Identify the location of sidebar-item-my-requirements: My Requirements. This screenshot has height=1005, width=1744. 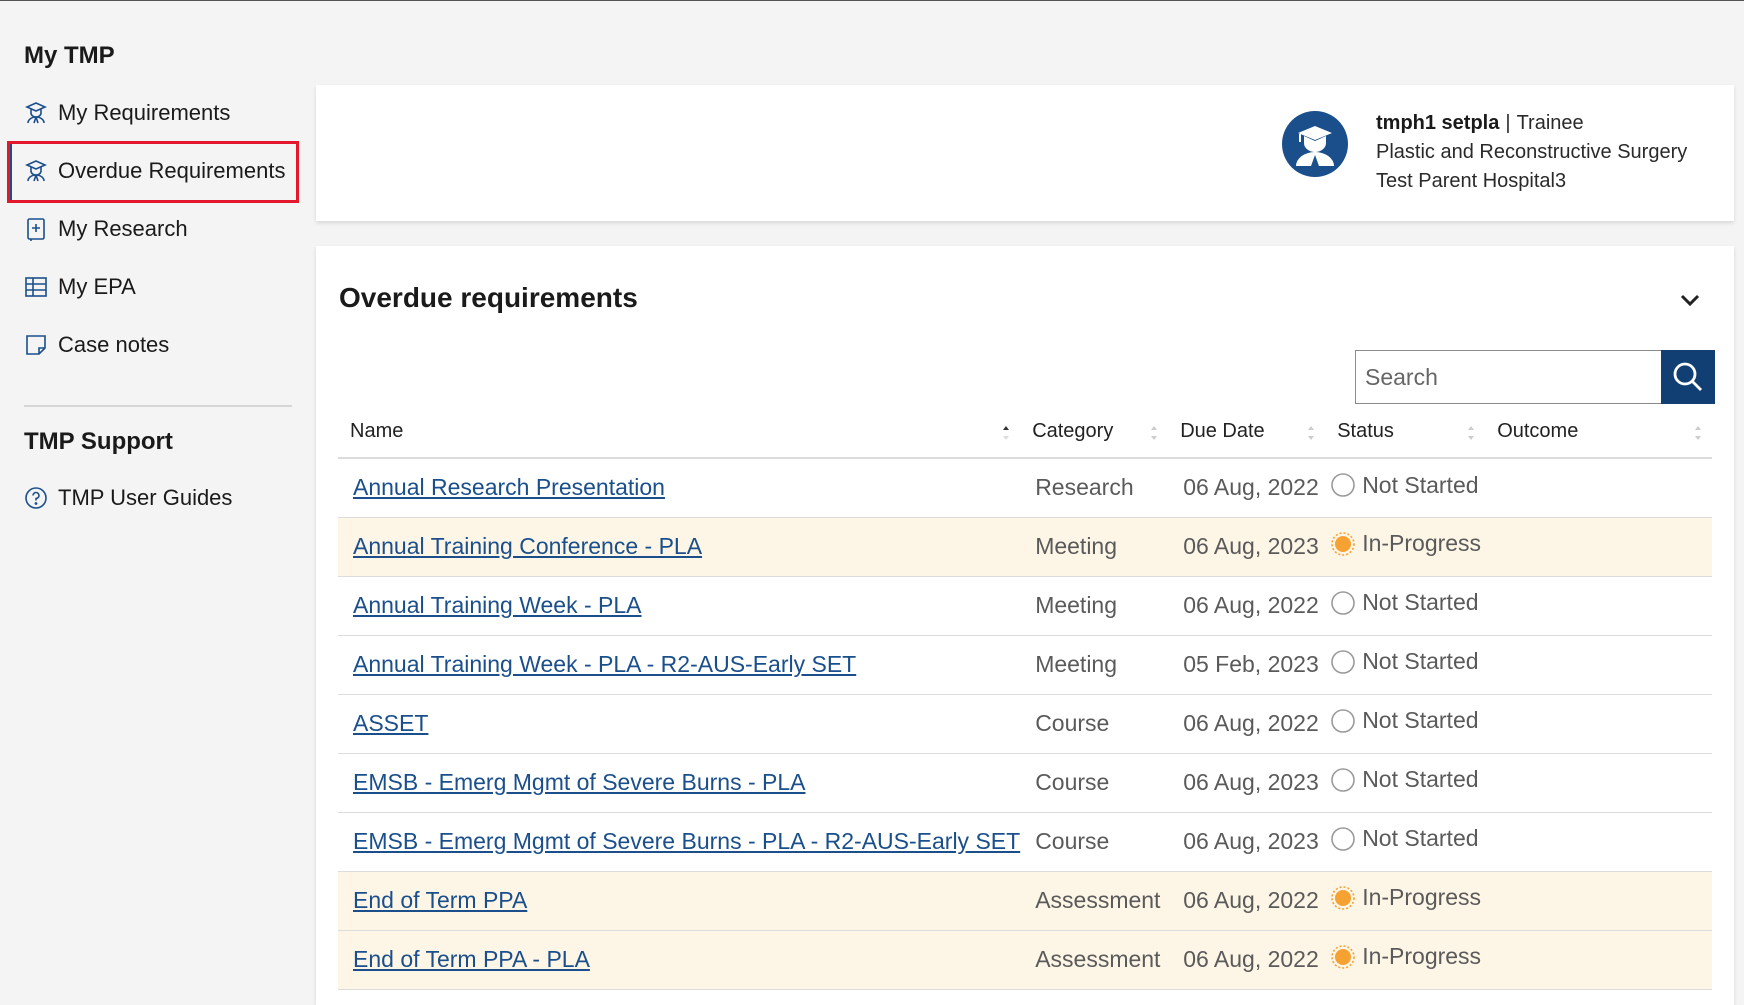
(127, 113).